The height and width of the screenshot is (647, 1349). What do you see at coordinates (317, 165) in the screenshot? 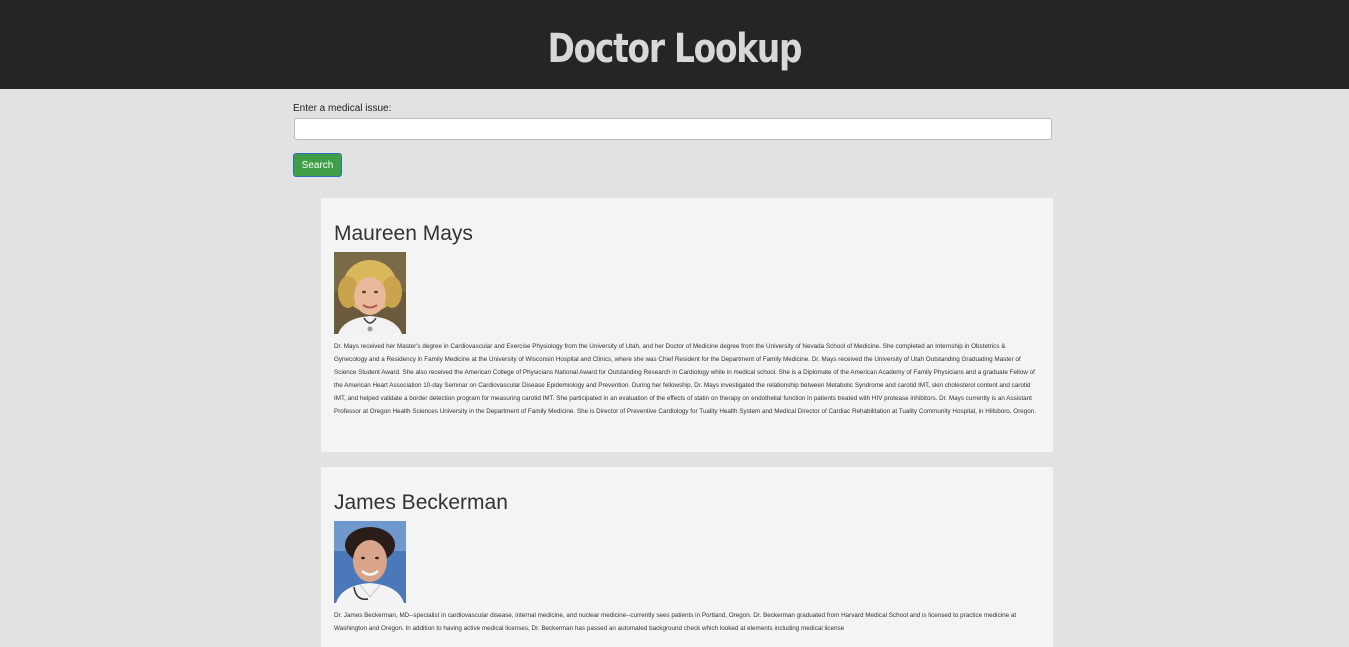
I see `search-button: Search` at bounding box center [317, 165].